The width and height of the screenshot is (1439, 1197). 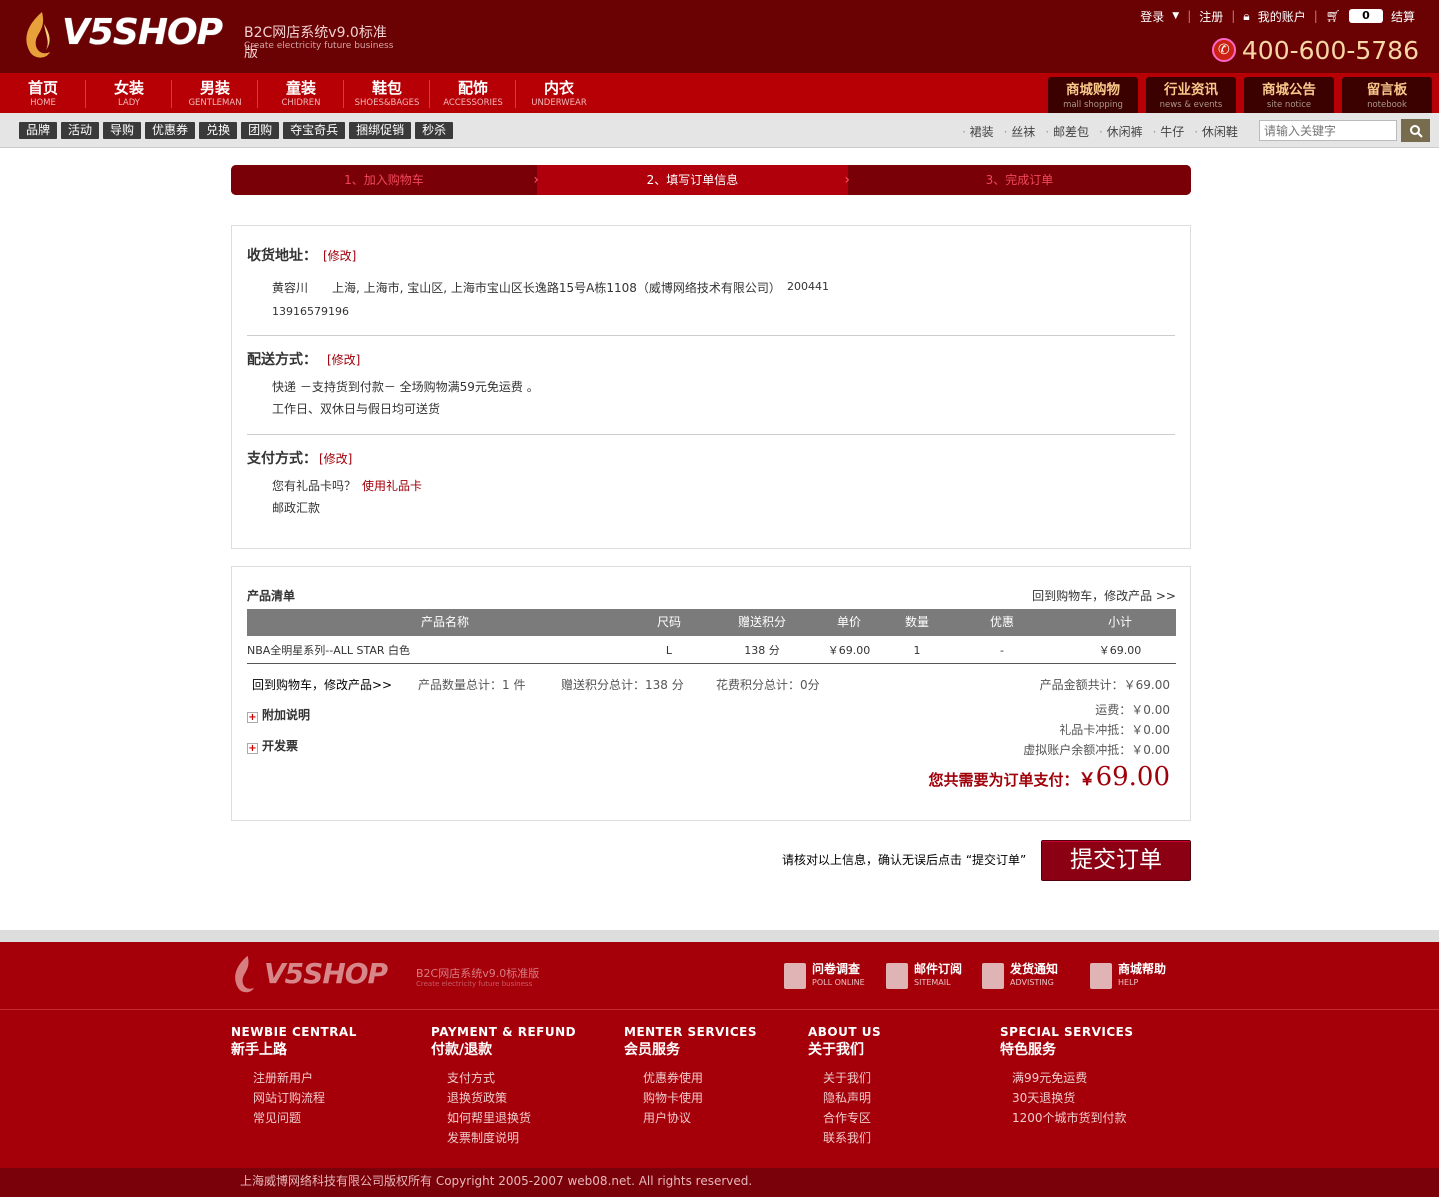 I want to click on footer-top-strip, so click(x=719, y=936).